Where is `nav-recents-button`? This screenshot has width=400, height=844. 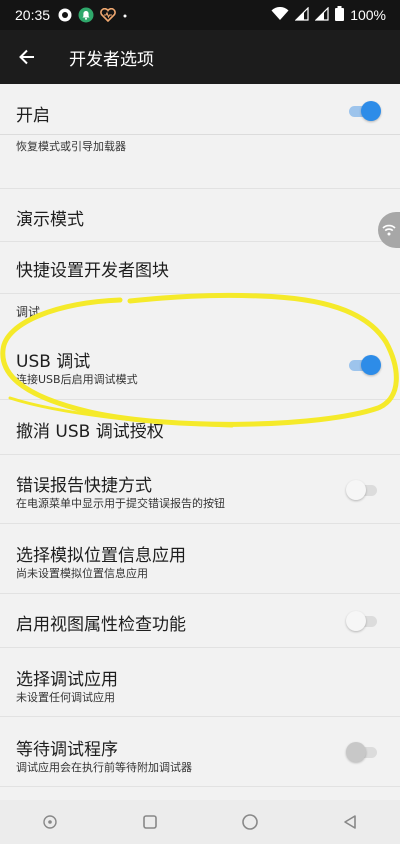 nav-recents-button is located at coordinates (150, 822).